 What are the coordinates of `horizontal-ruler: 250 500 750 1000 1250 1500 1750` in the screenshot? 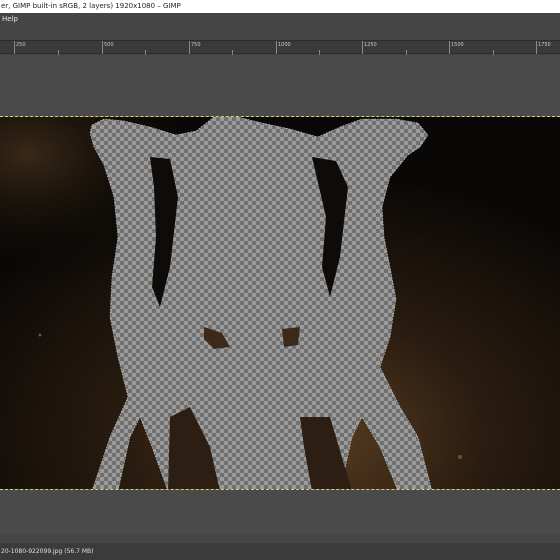 It's located at (280, 47).